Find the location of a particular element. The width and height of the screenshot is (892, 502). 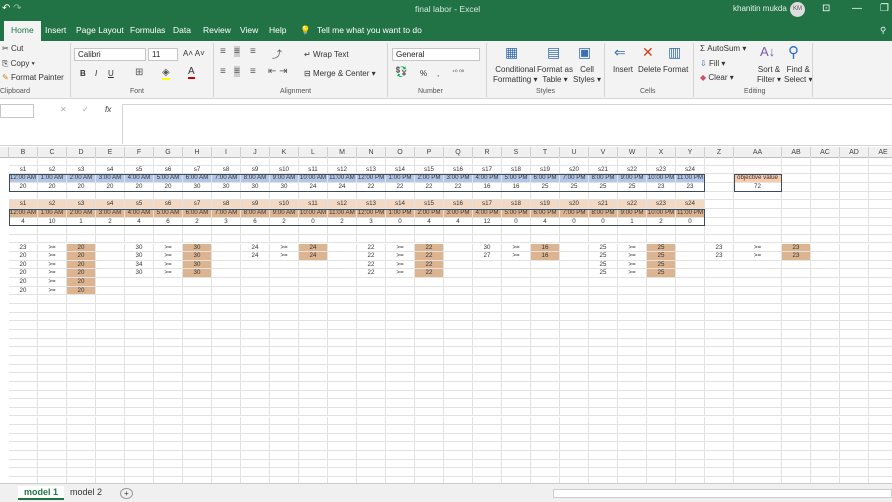

shift-label: s16 is located at coordinates (458, 204).